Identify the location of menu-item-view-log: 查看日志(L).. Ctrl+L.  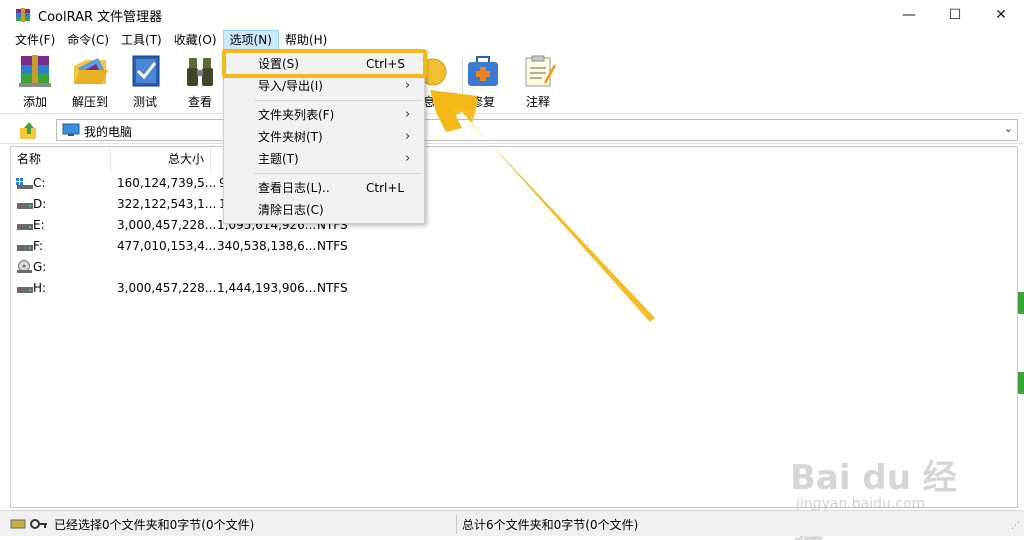
(324, 188).